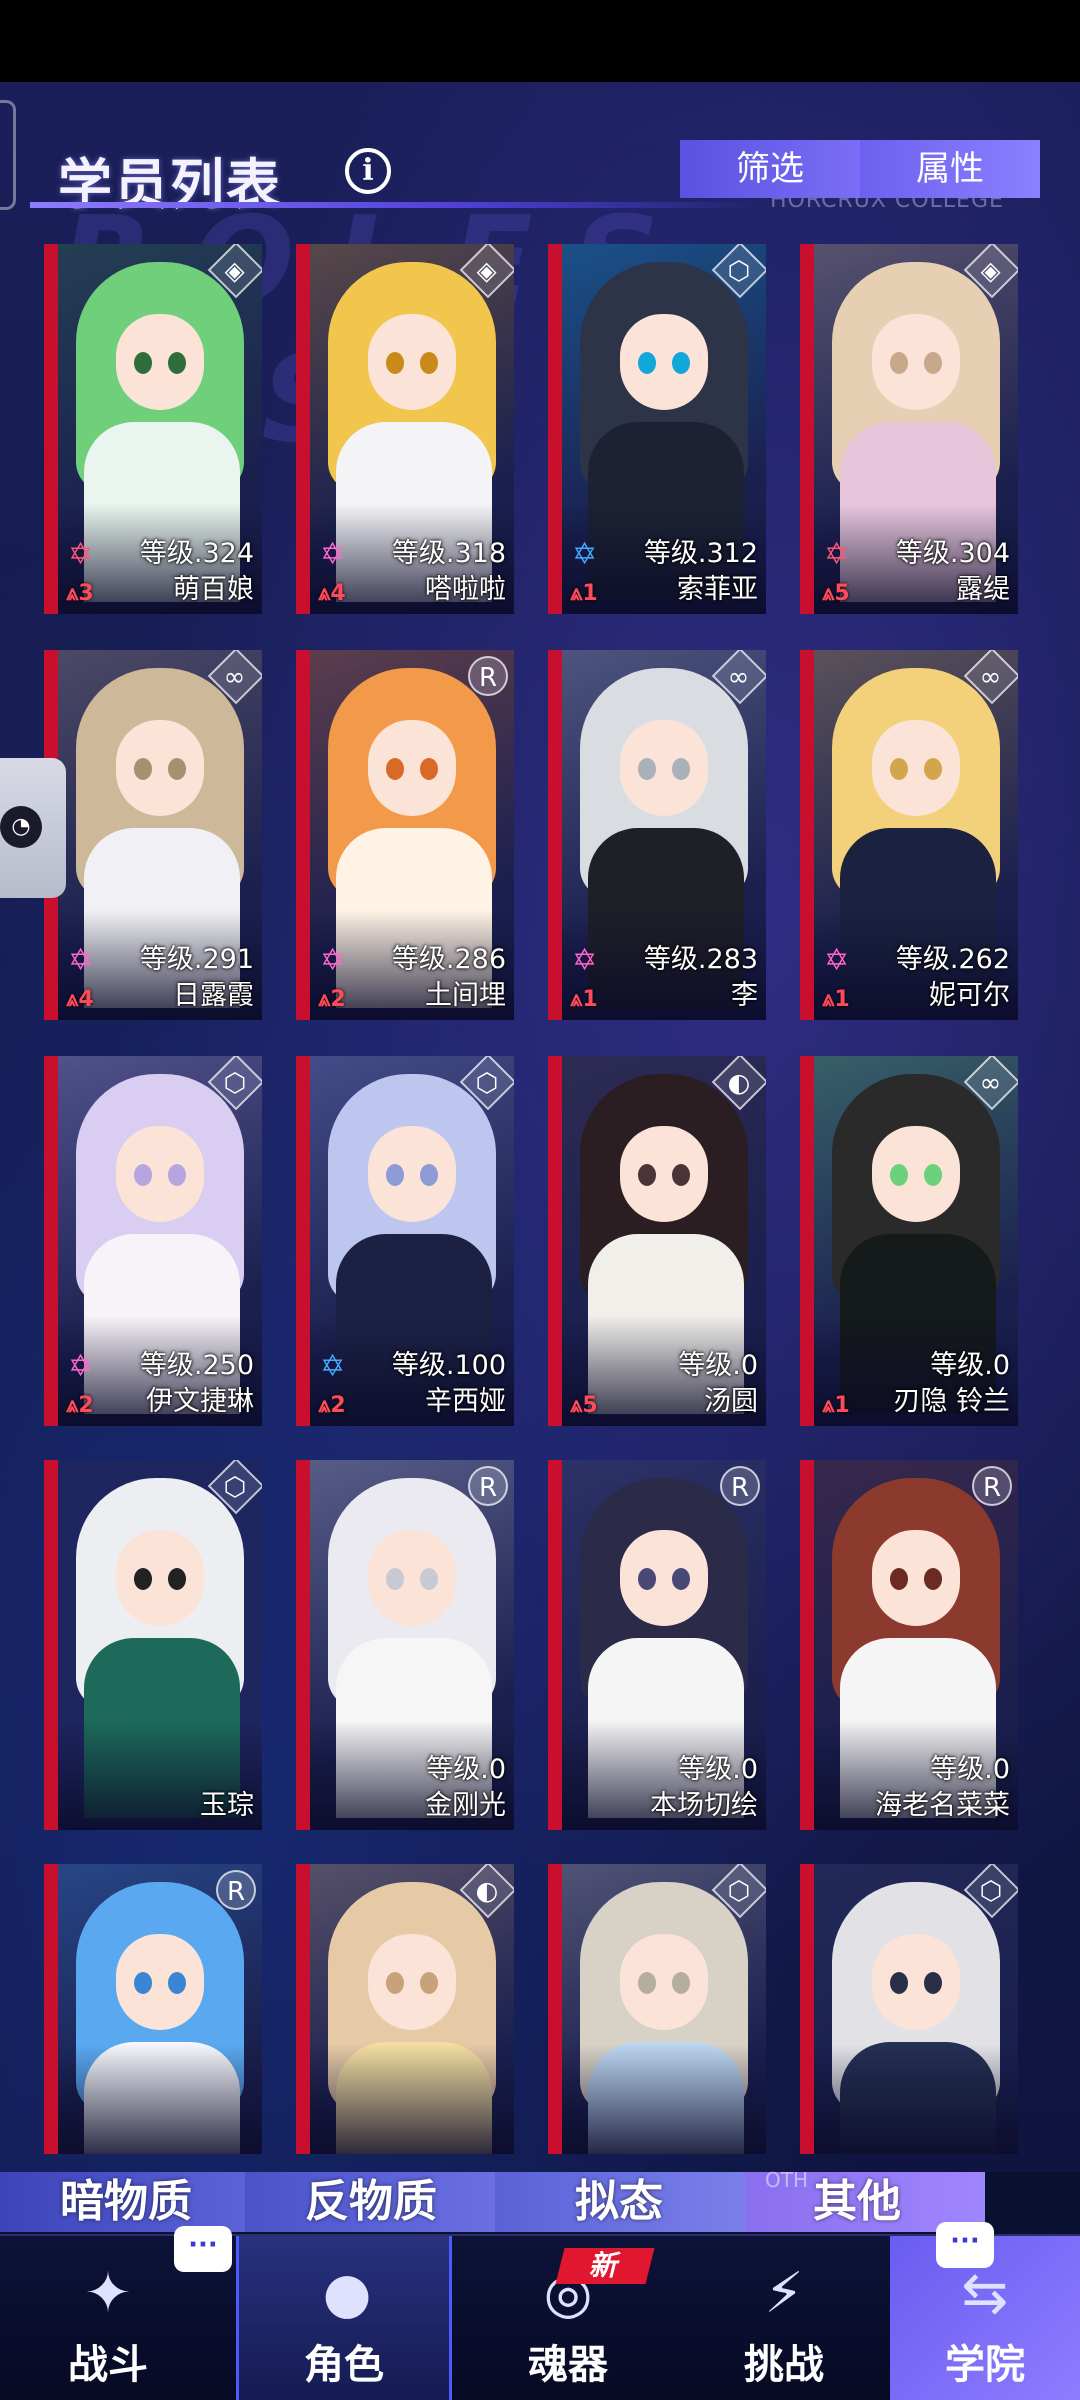 The image size is (1080, 2400). I want to click on student-card: ◈ ✡ ⩓5 等级.304 露缇, so click(909, 429).